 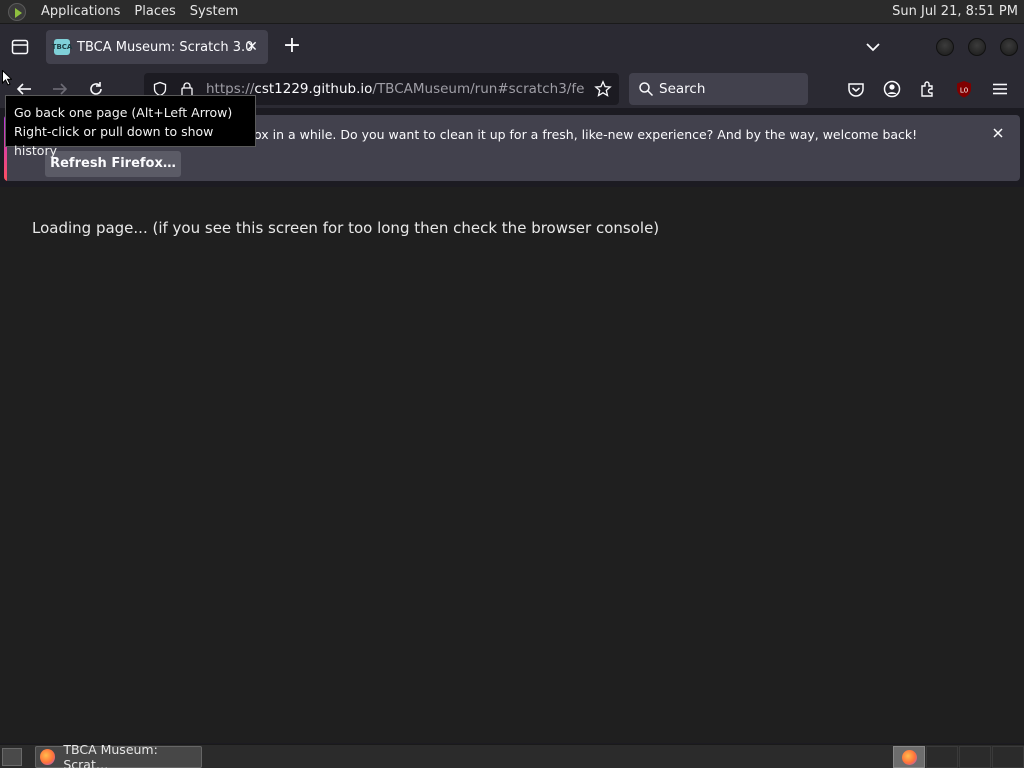 I want to click on close-window-button, so click(x=1009, y=47).